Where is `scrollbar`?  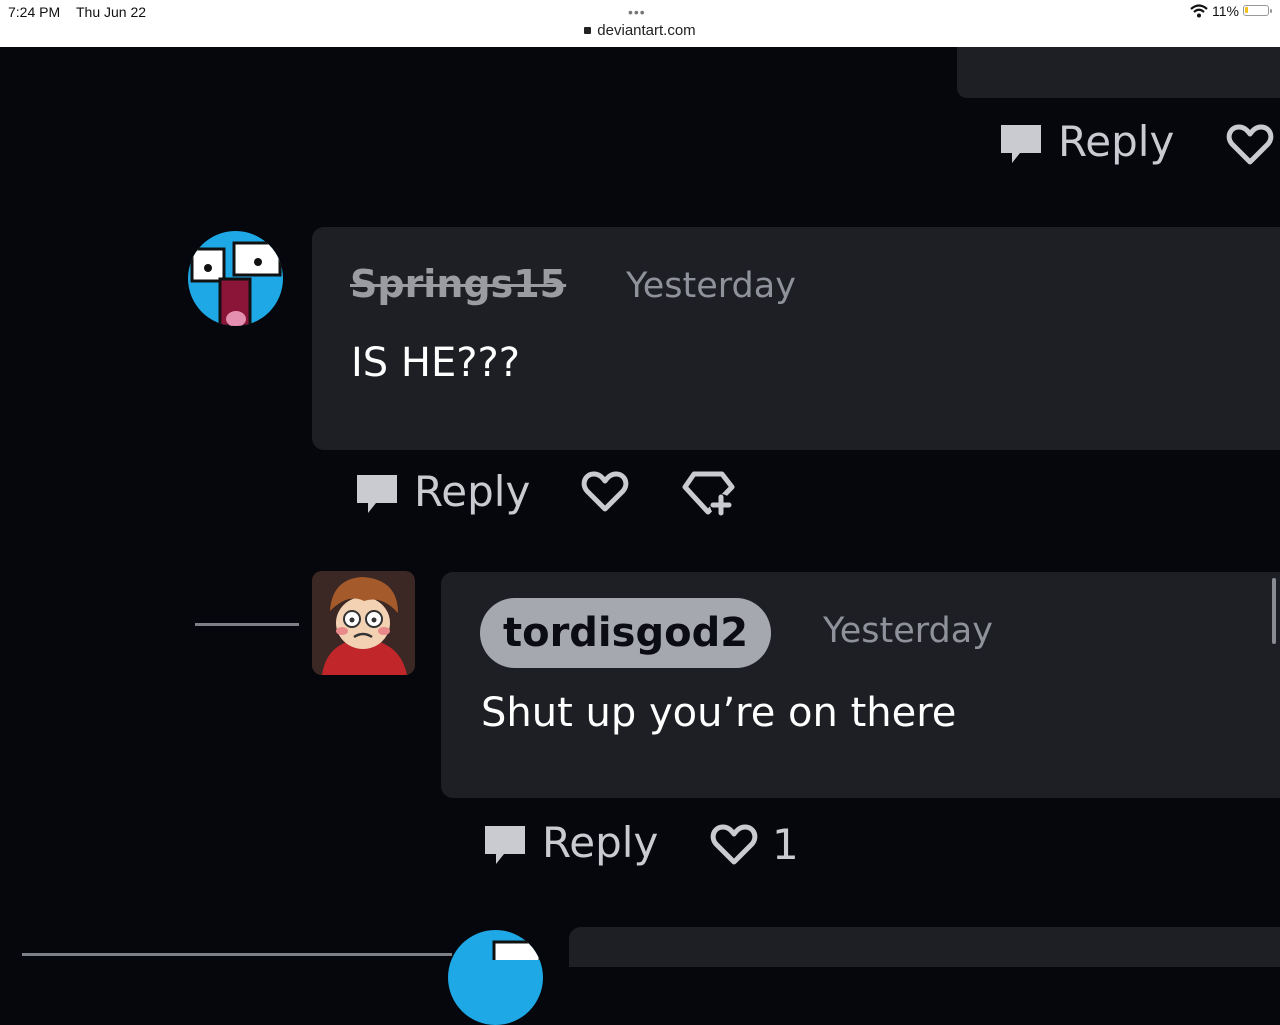 scrollbar is located at coordinates (1274, 611).